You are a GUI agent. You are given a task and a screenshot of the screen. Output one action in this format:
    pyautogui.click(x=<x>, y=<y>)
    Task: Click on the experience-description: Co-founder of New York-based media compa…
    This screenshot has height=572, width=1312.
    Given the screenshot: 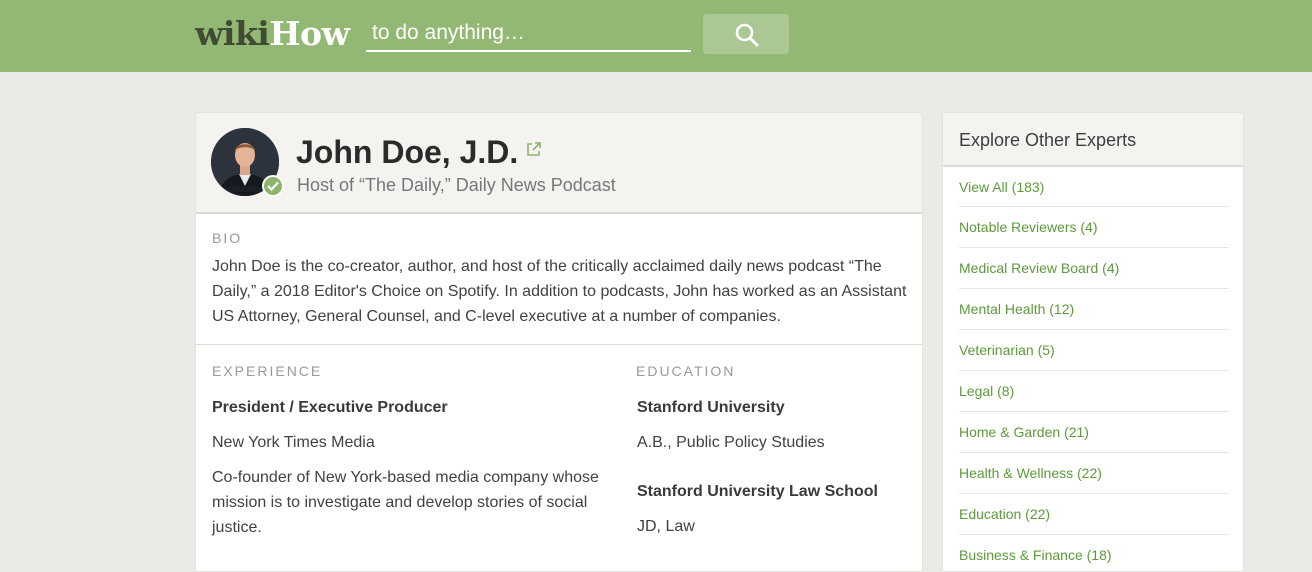 What is the action you would take?
    pyautogui.click(x=405, y=502)
    